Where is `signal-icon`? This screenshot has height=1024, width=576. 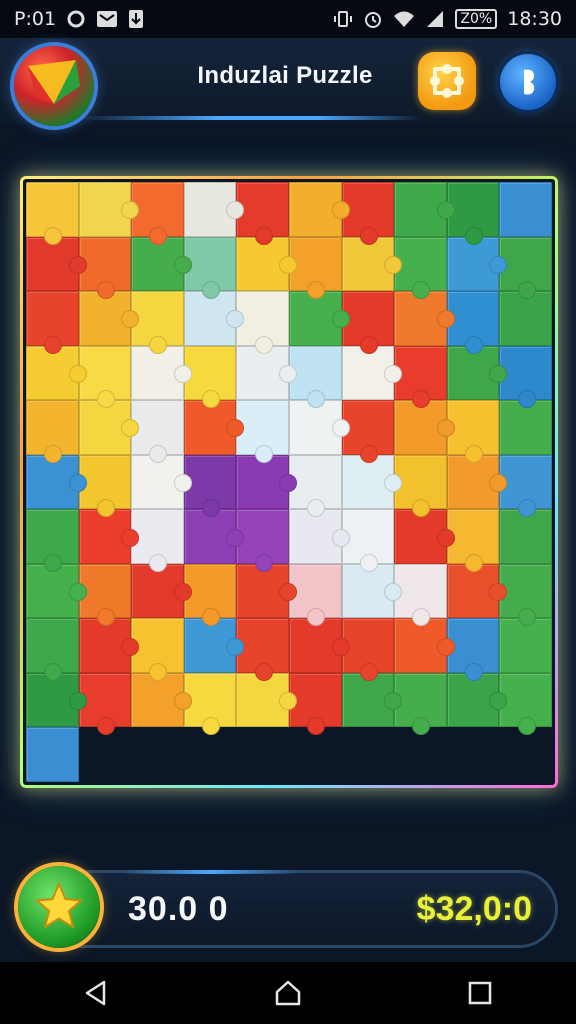 signal-icon is located at coordinates (435, 19).